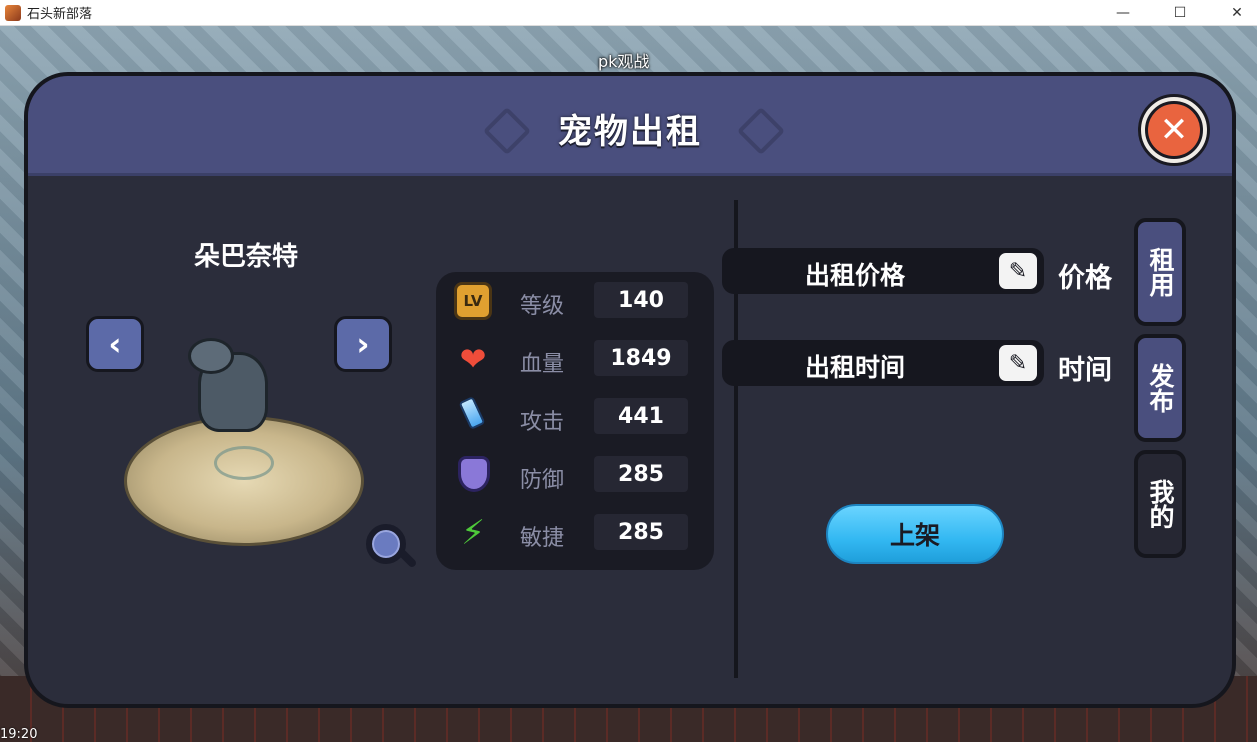 The height and width of the screenshot is (742, 1257). What do you see at coordinates (542, 538) in the screenshot?
I see `stat-label: 敏捷` at bounding box center [542, 538].